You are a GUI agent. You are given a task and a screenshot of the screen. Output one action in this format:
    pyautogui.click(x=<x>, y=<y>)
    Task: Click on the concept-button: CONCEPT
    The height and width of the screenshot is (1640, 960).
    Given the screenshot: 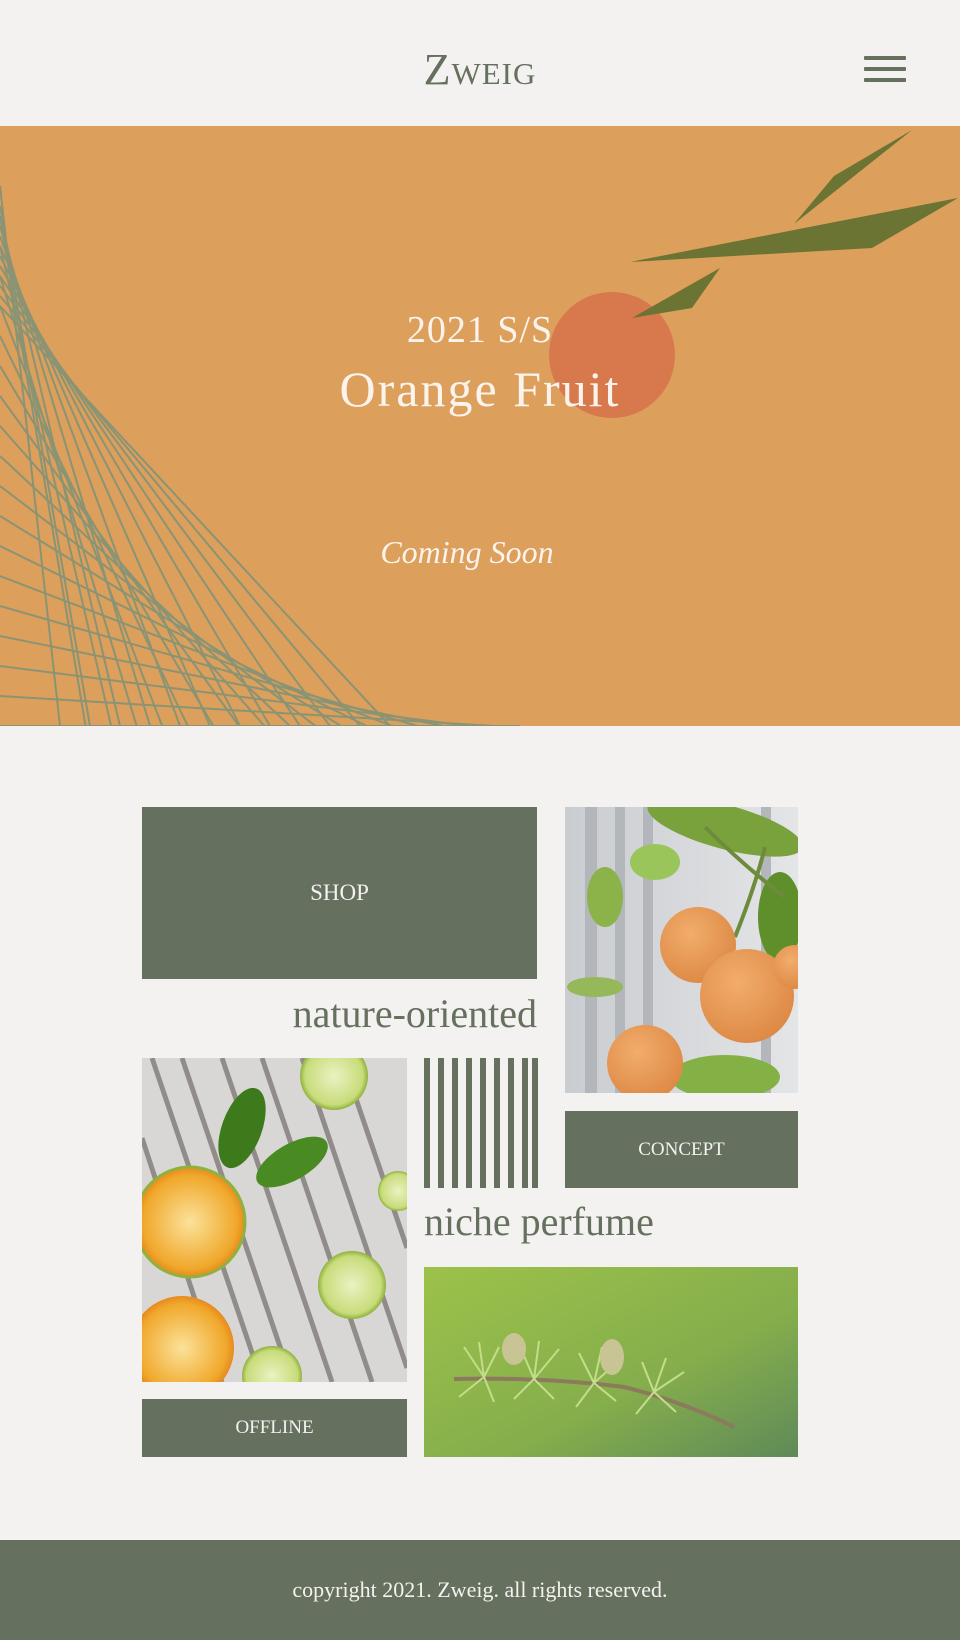 What is the action you would take?
    pyautogui.click(x=681, y=1149)
    